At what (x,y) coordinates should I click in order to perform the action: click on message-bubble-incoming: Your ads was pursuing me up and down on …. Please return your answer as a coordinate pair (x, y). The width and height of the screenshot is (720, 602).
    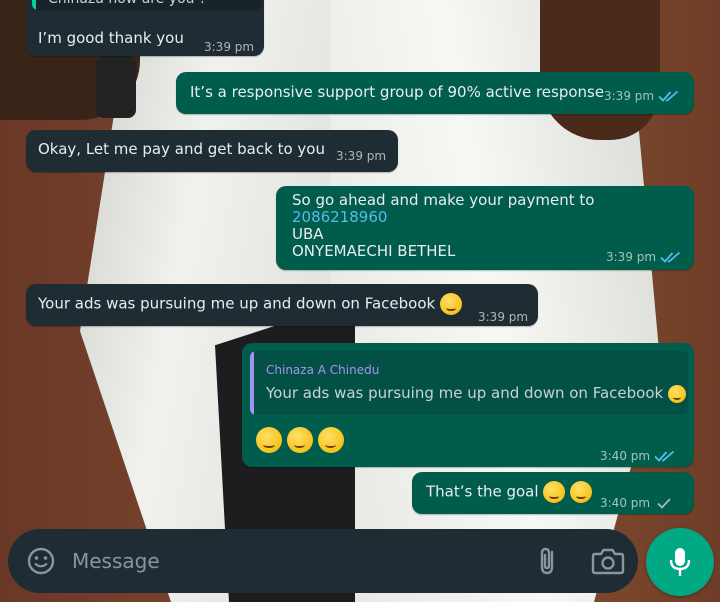
    Looking at the image, I should click on (282, 305).